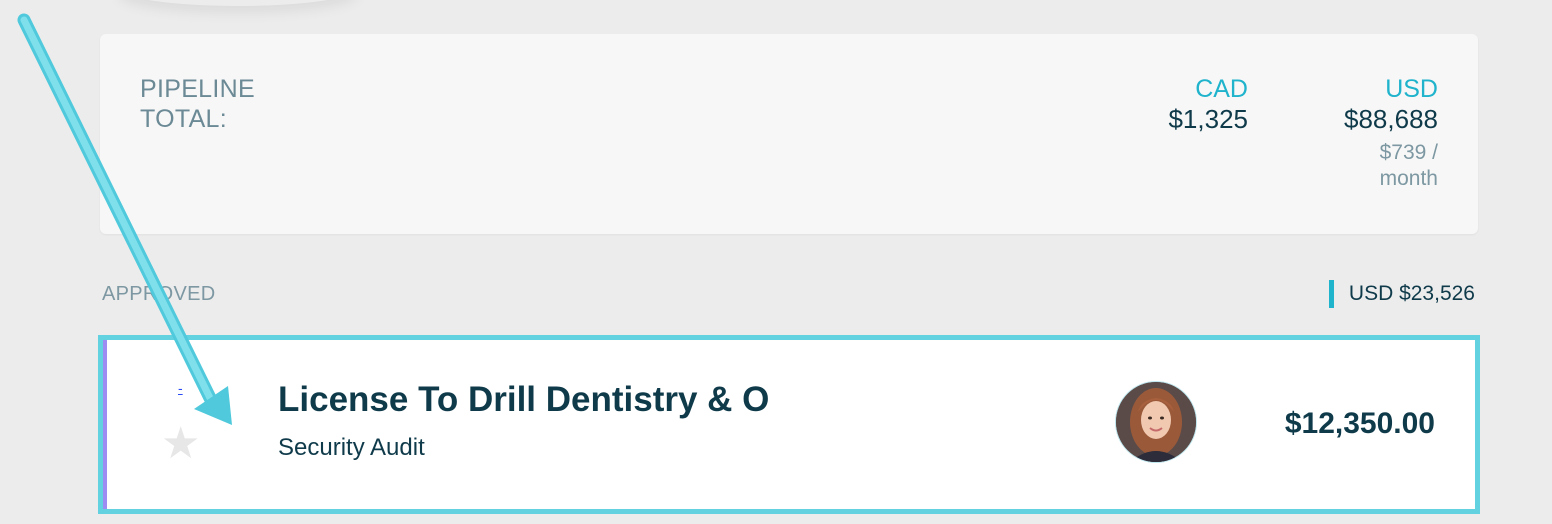 This screenshot has height=524, width=1552. Describe the element at coordinates (1221, 89) in the screenshot. I see `cad-currency-code: CAD` at that location.